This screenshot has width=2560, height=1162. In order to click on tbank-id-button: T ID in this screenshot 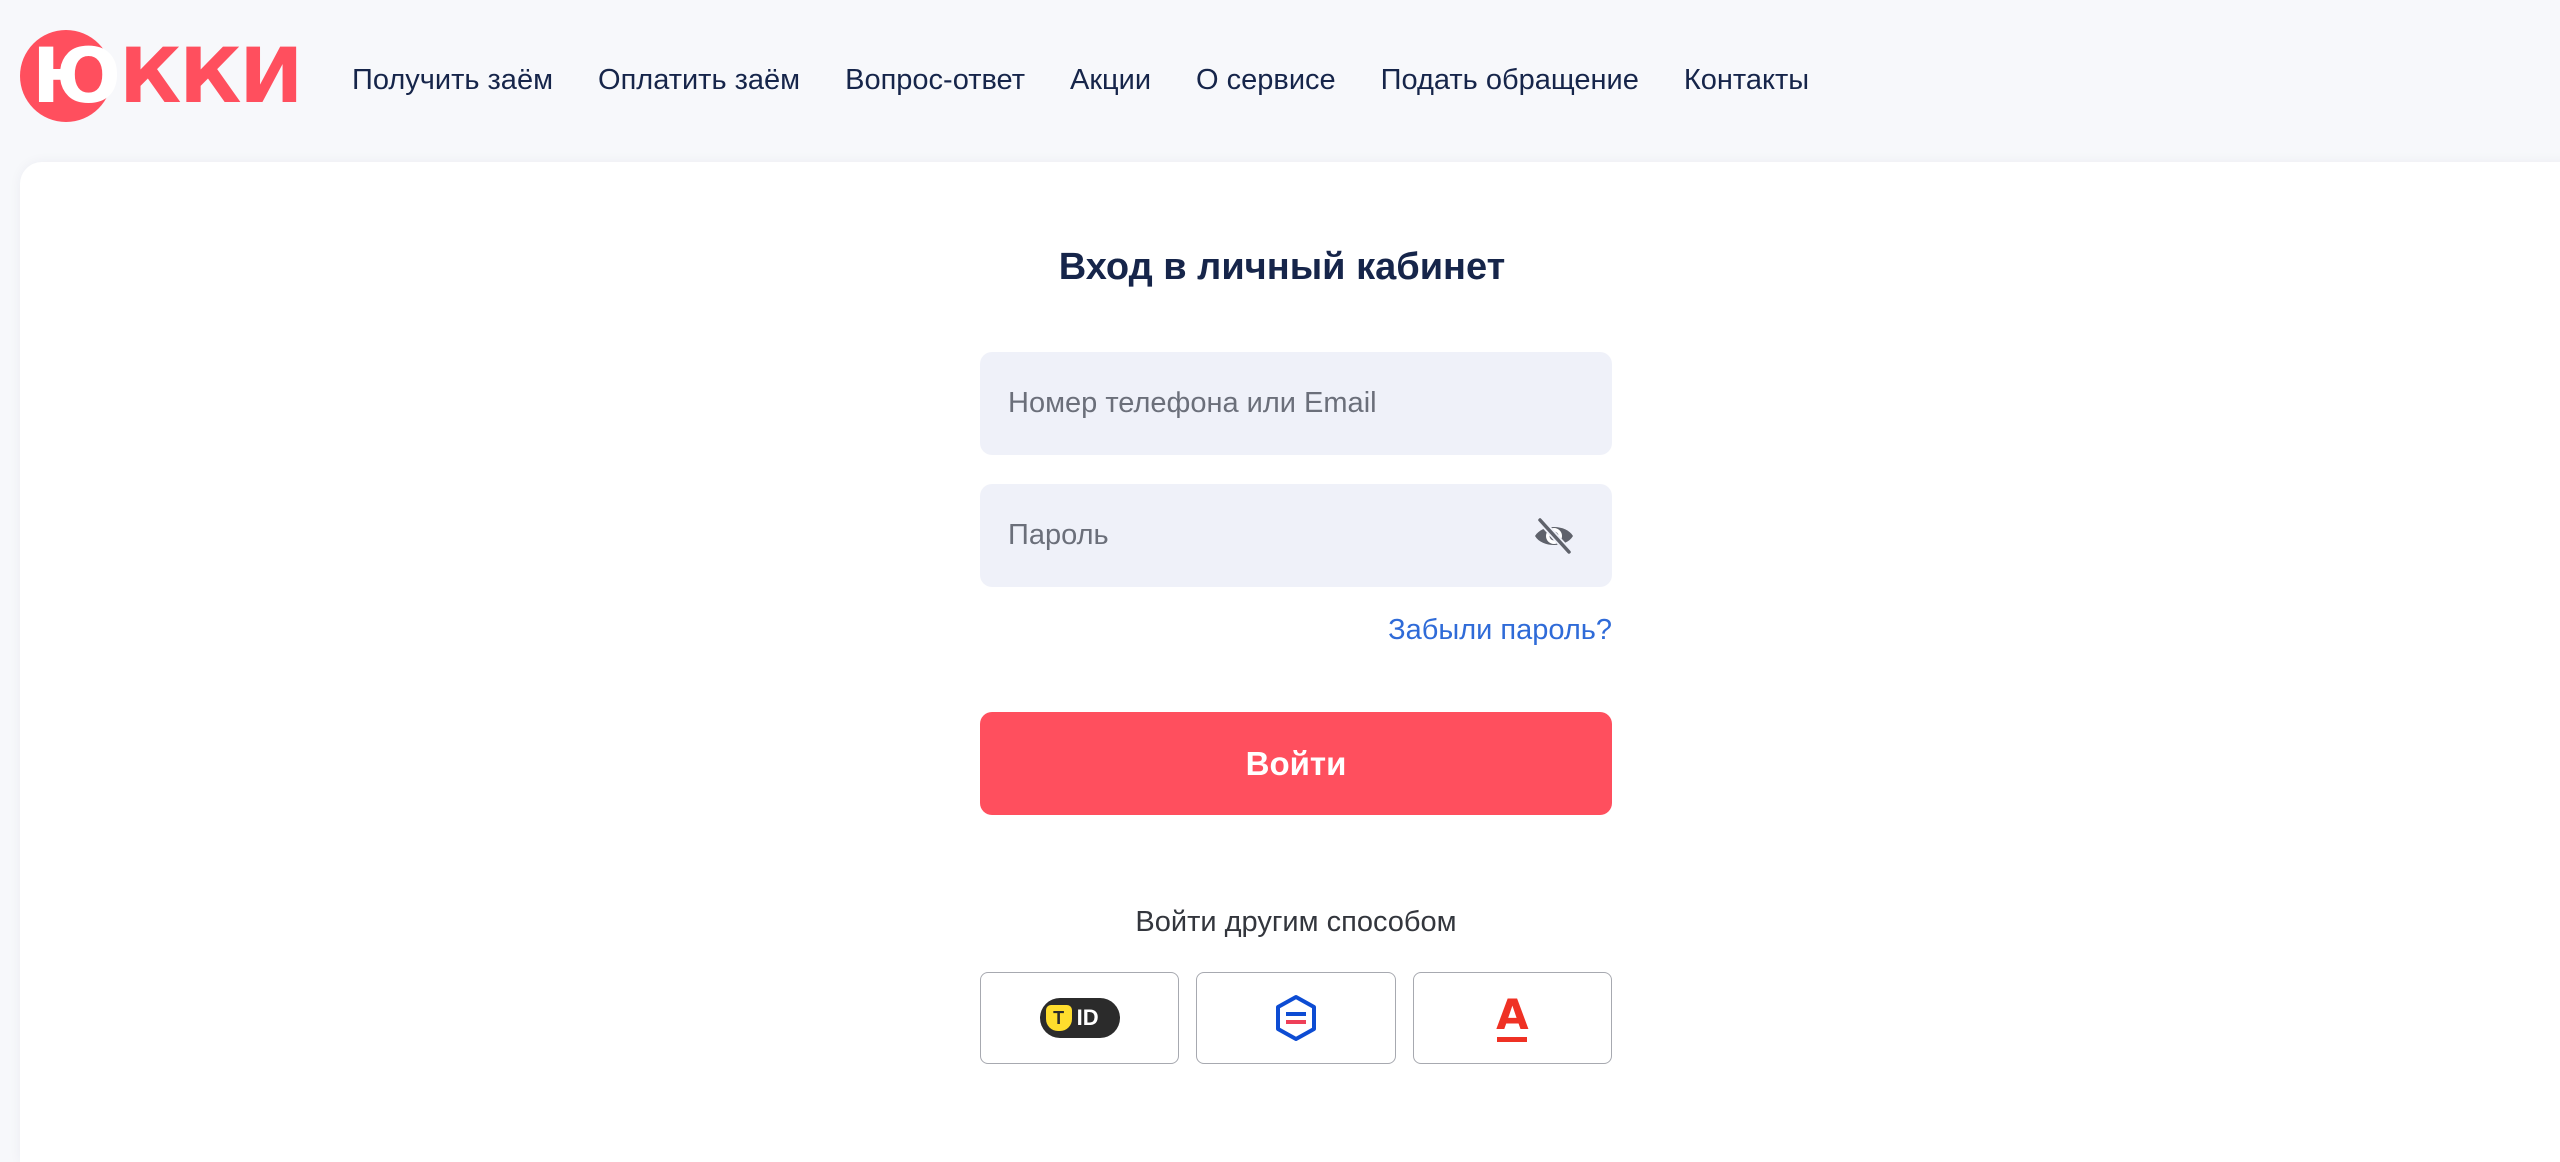, I will do `click(1080, 1018)`.